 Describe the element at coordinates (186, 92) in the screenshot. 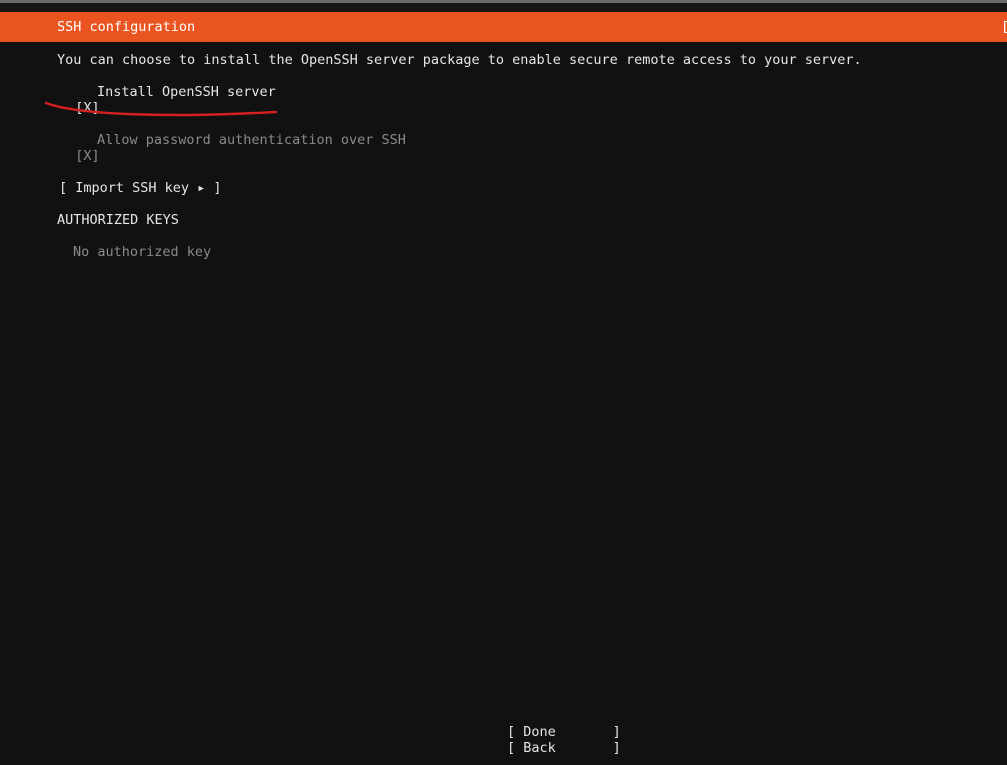

I see `install-openssh-label: Install OpenSSH server` at that location.